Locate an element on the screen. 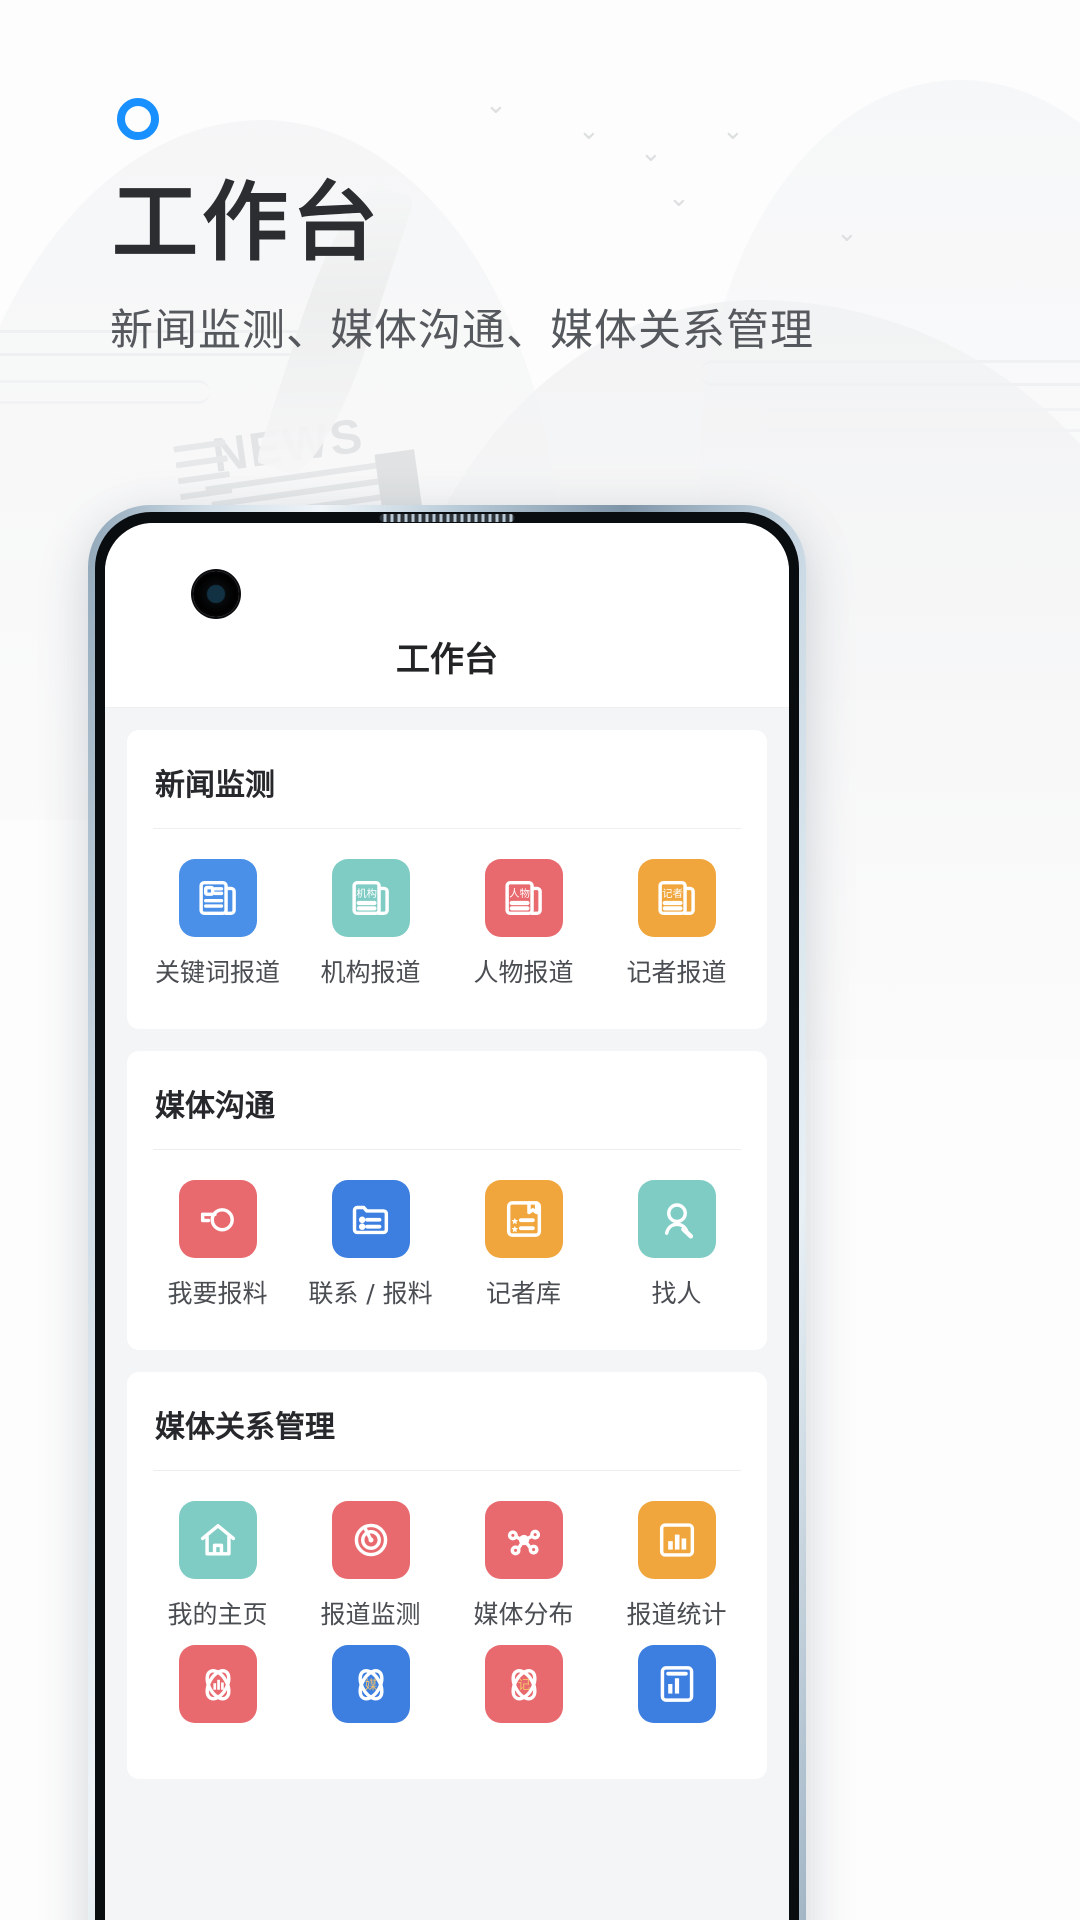 Image resolution: width=1080 pixels, height=1920 pixels. svg-text: 机构 is located at coordinates (366, 893).